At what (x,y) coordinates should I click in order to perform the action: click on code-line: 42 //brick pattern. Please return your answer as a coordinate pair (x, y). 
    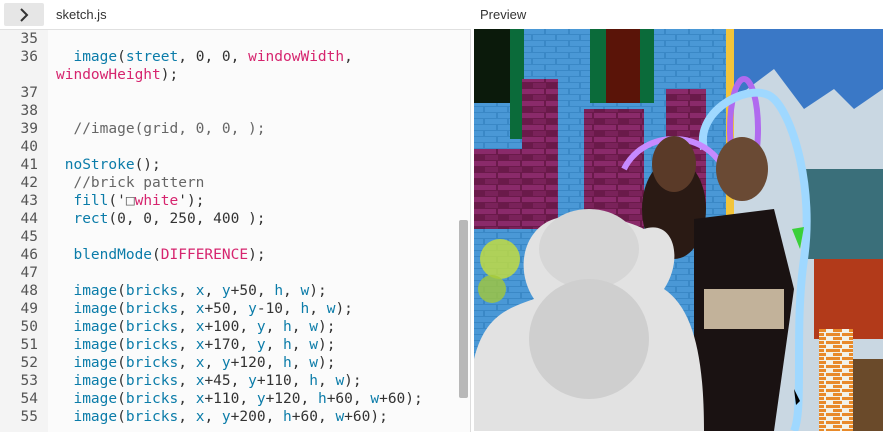
    Looking at the image, I should click on (235, 183).